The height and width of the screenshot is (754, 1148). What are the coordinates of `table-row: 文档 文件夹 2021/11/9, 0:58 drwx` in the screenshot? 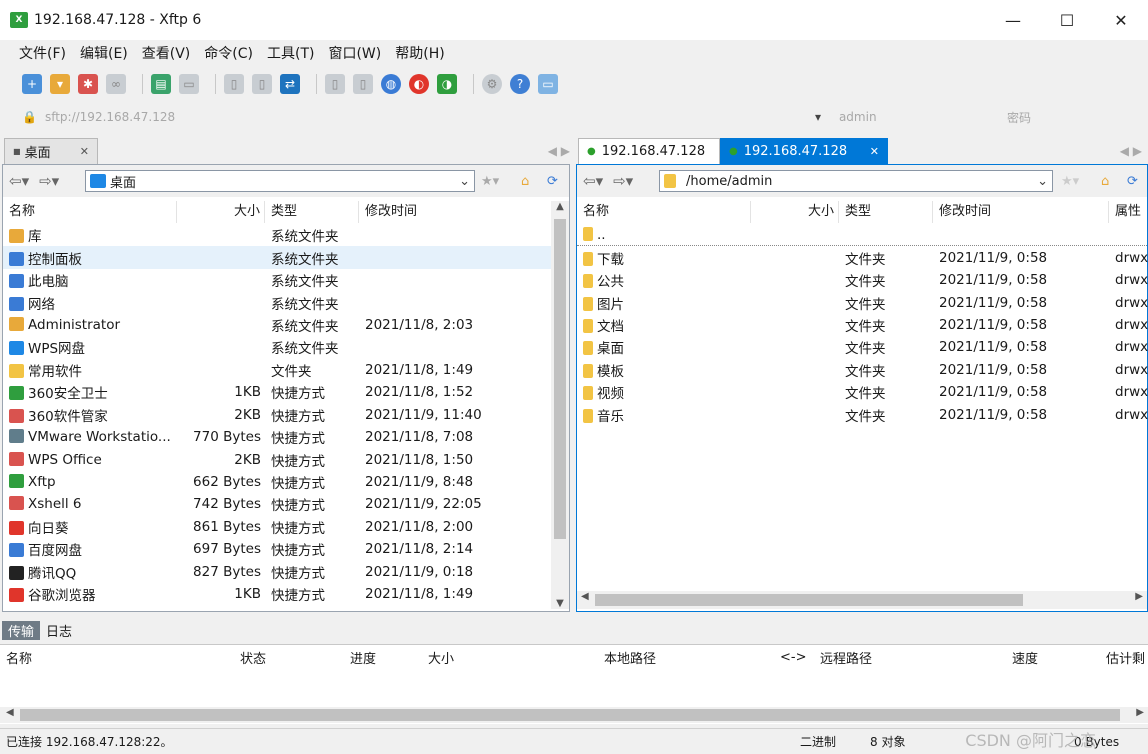 It's located at (862, 325).